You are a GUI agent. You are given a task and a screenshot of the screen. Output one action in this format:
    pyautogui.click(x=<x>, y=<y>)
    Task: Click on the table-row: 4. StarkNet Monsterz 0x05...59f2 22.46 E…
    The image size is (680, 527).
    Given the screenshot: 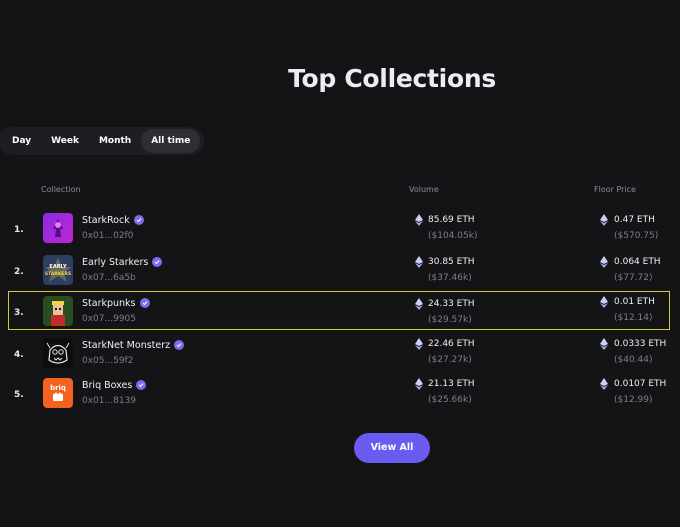 What is the action you would take?
    pyautogui.click(x=340, y=355)
    